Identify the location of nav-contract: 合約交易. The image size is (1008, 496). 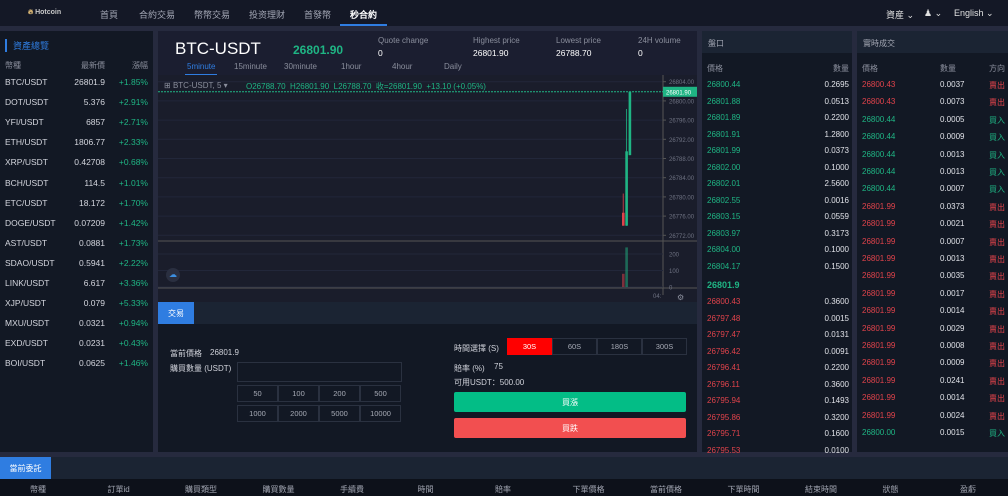
(157, 14).